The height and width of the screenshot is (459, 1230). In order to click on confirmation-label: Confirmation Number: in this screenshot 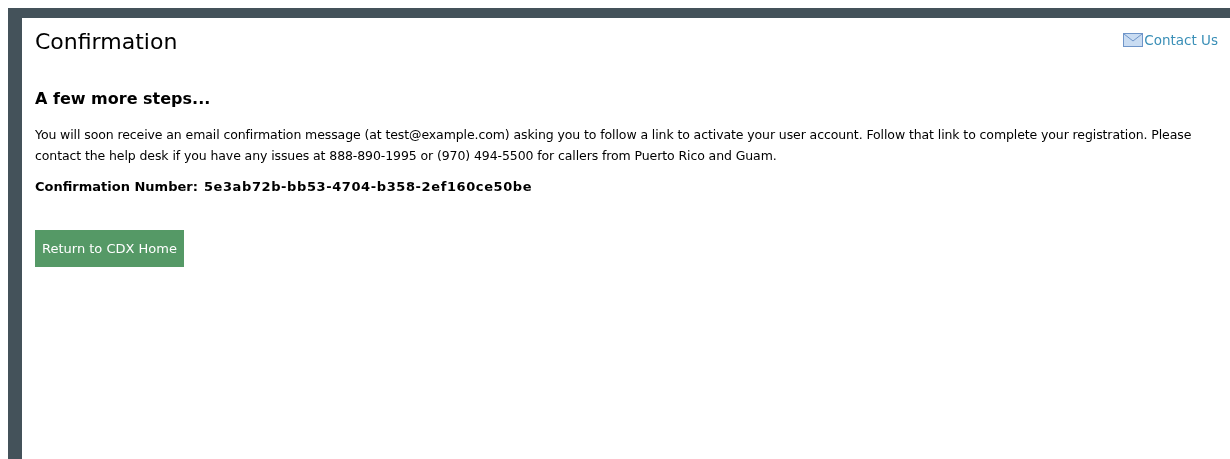, I will do `click(116, 186)`.